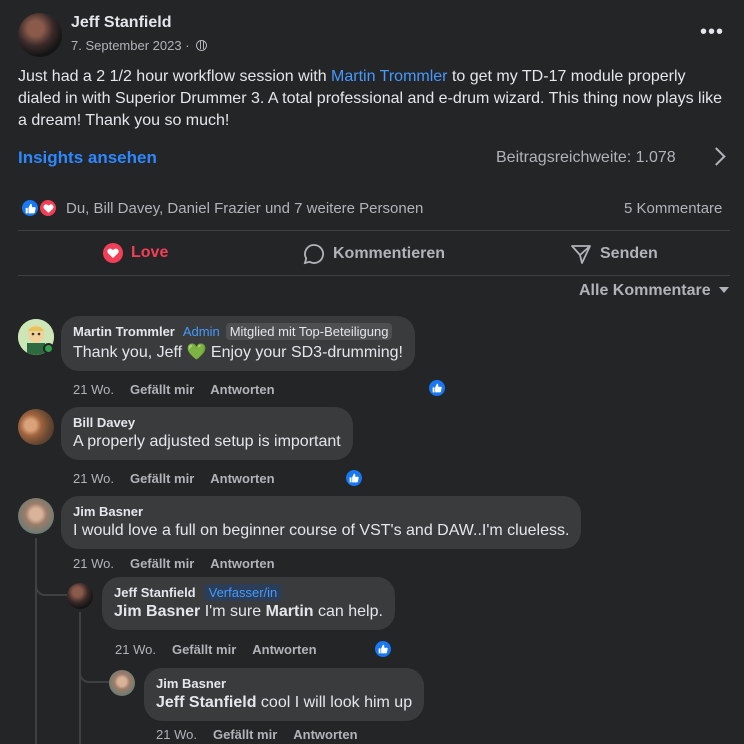 This screenshot has height=744, width=744. Describe the element at coordinates (201, 331) in the screenshot. I see `admin-badge: Admin` at that location.